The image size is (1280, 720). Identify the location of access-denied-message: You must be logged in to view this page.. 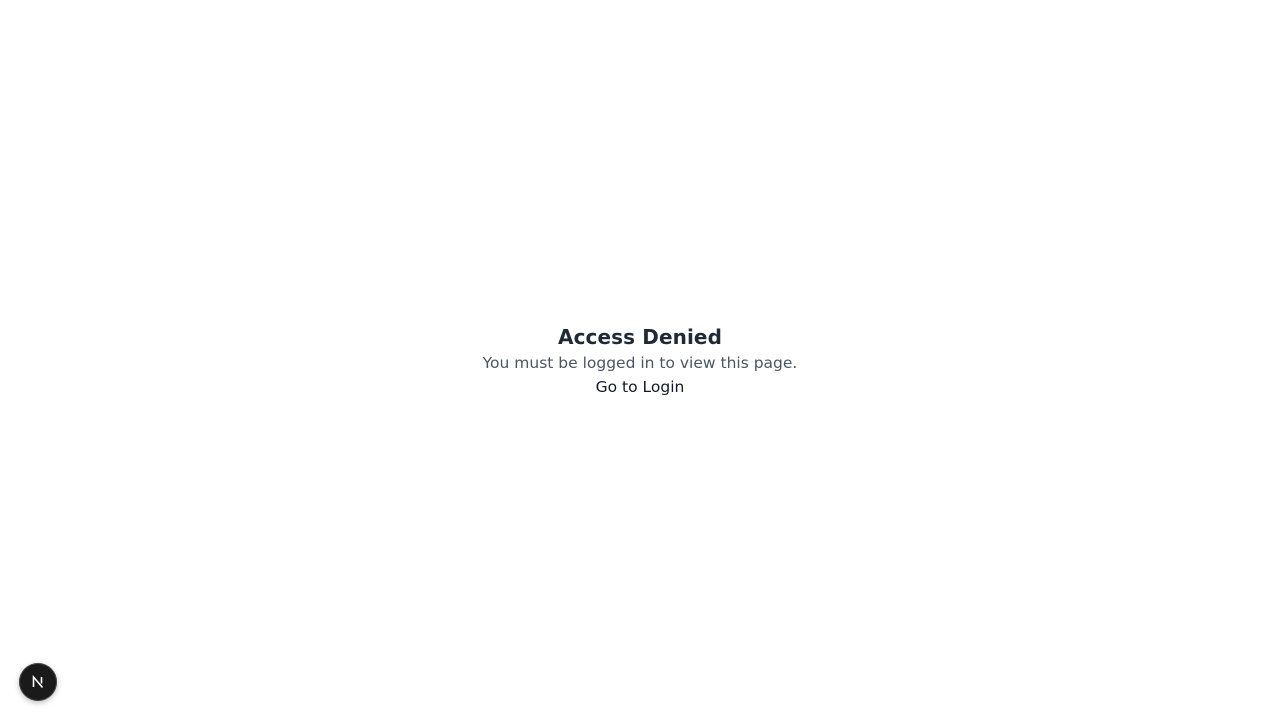
(640, 363).